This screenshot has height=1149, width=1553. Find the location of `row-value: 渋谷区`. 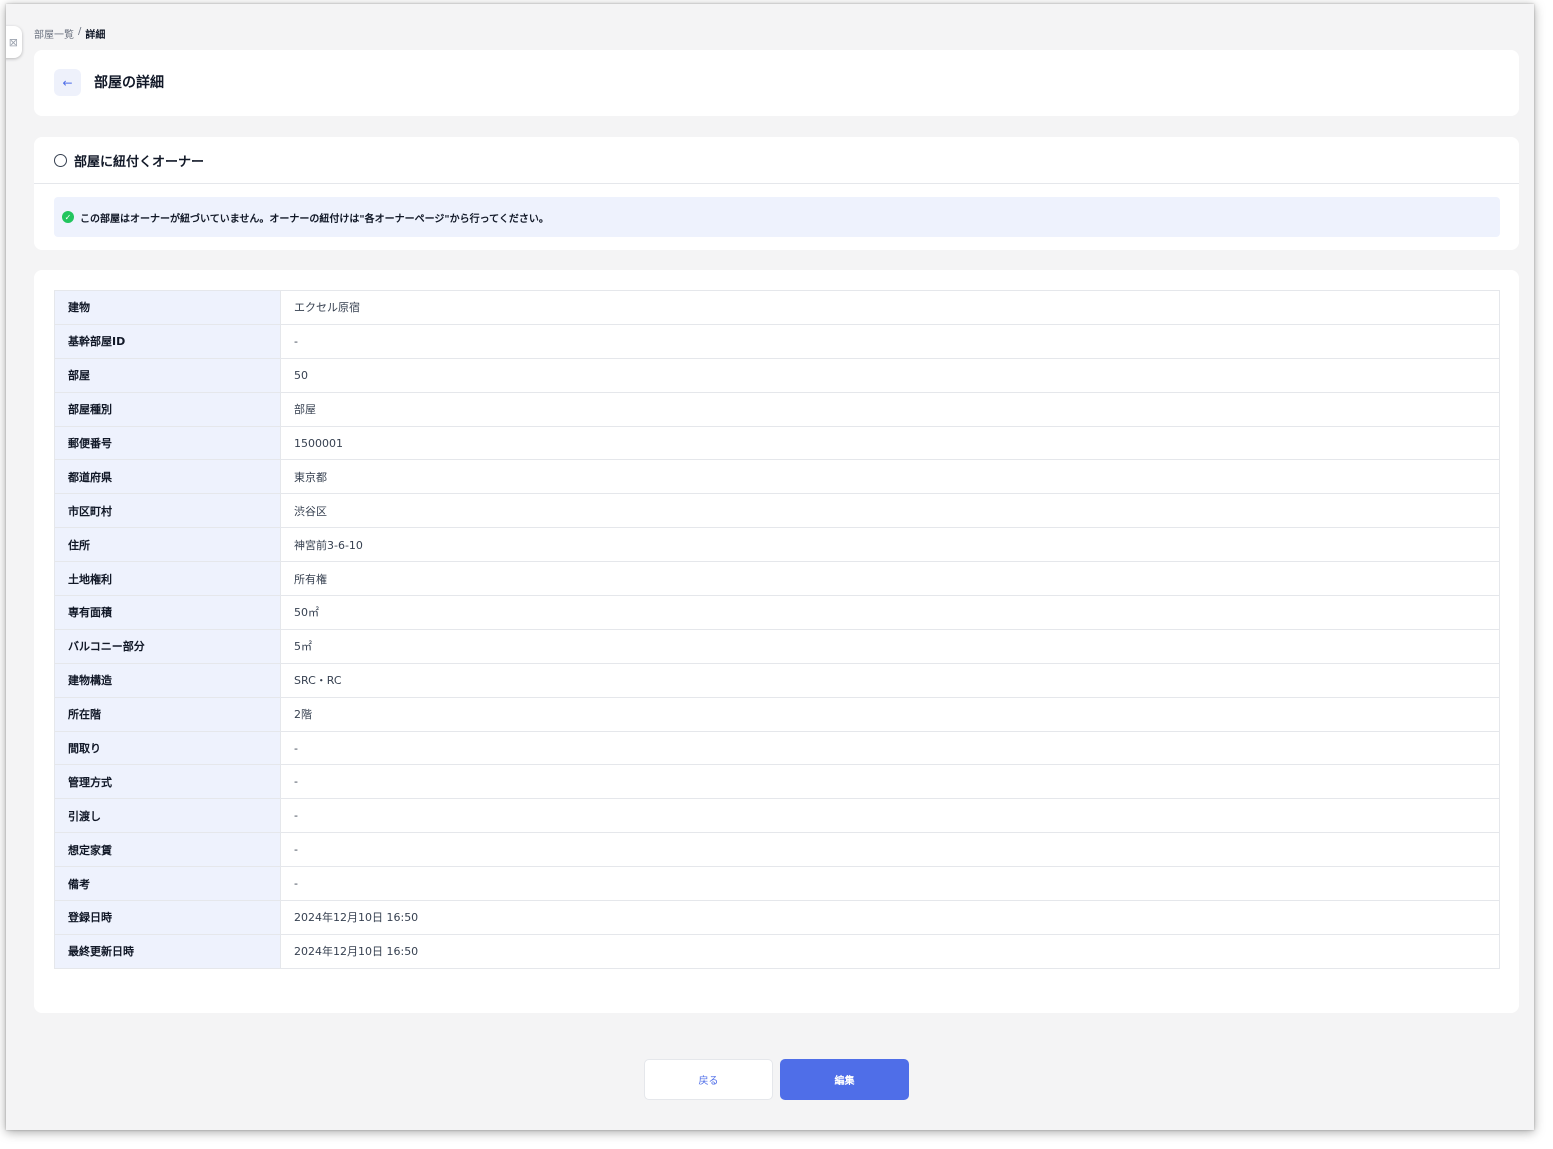

row-value: 渋谷区 is located at coordinates (890, 511).